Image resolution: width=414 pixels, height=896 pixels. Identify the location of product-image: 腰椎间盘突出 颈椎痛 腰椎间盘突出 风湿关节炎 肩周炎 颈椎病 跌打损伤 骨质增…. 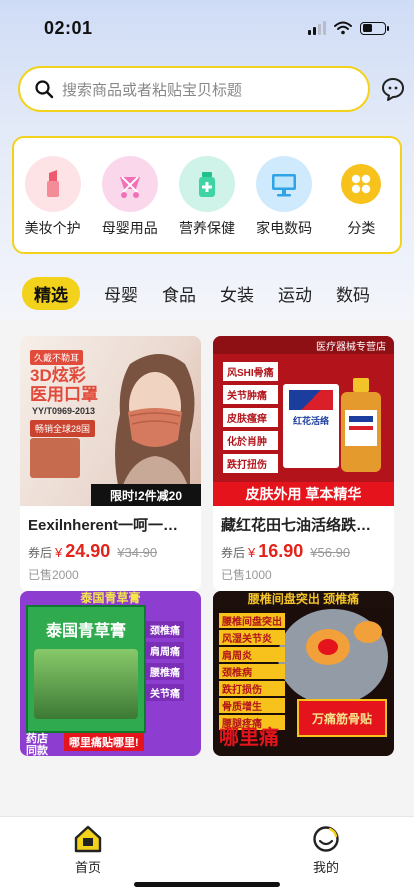
(303, 673).